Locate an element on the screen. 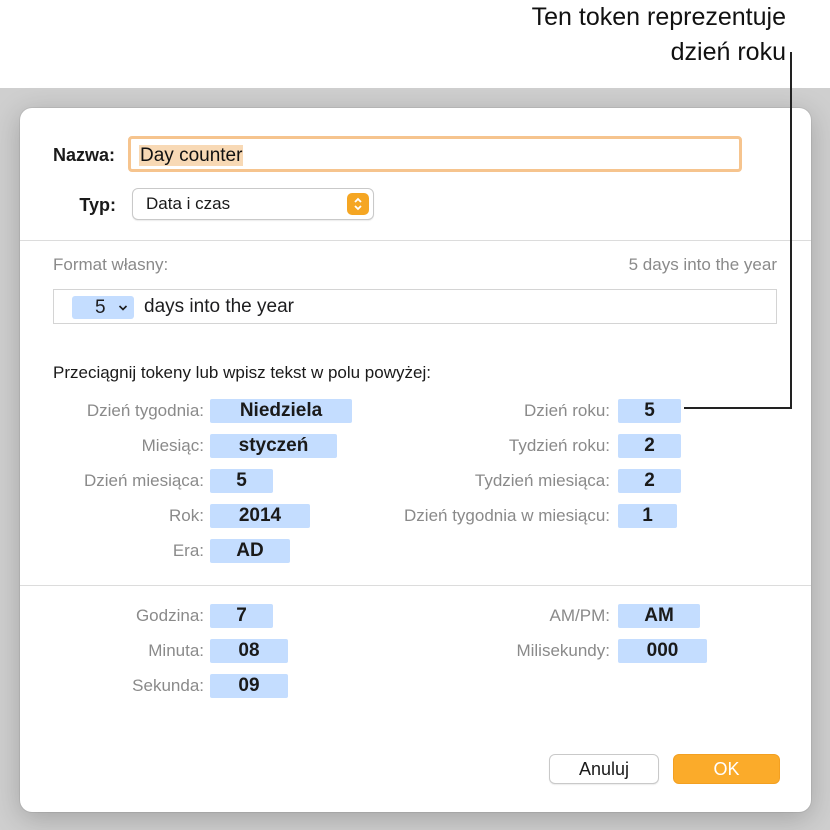 Image resolution: width=830 pixels, height=830 pixels. token-day-of-month: 5 is located at coordinates (241, 481).